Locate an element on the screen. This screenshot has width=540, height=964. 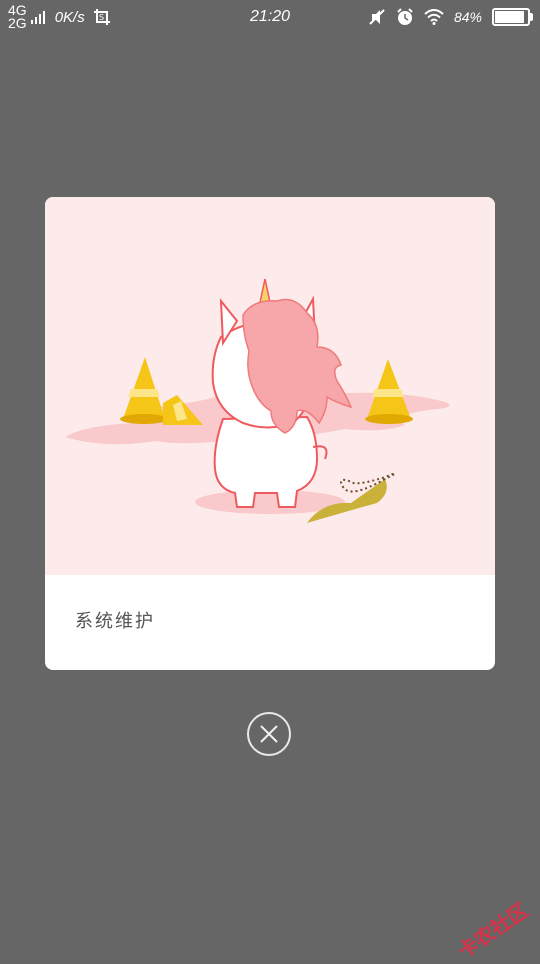
wifi-icon is located at coordinates (434, 17).